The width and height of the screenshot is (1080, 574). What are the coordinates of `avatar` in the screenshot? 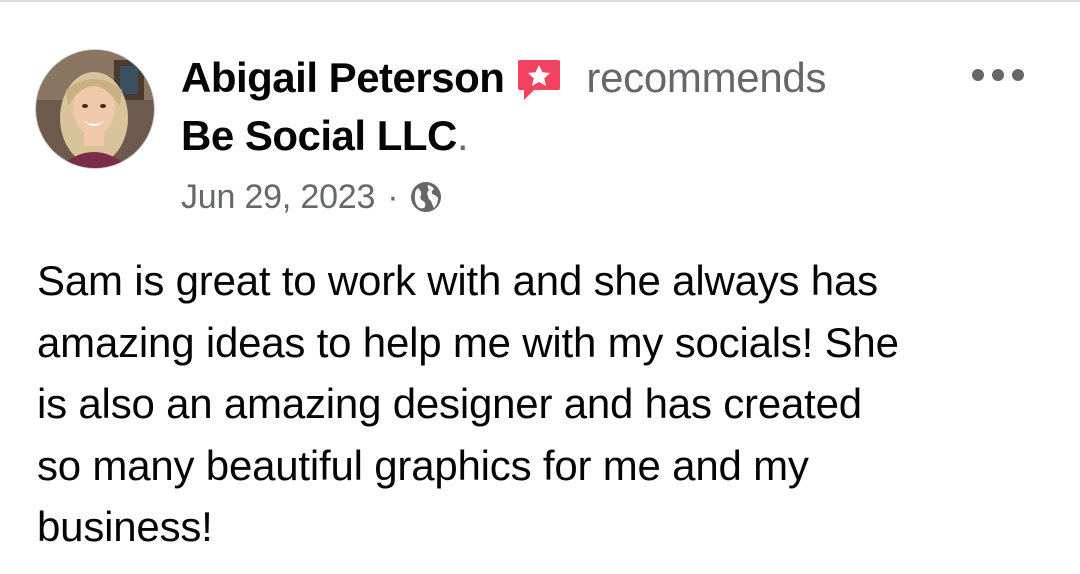 It's located at (95, 109).